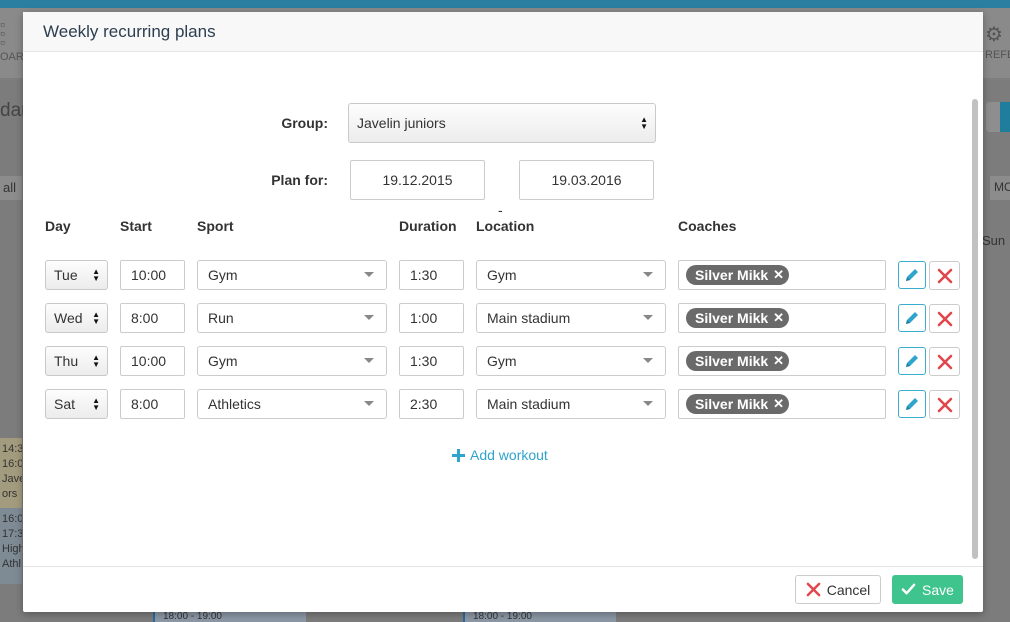 This screenshot has height=622, width=1010. What do you see at coordinates (994, 35) in the screenshot?
I see `gear-icon: ⚙` at bounding box center [994, 35].